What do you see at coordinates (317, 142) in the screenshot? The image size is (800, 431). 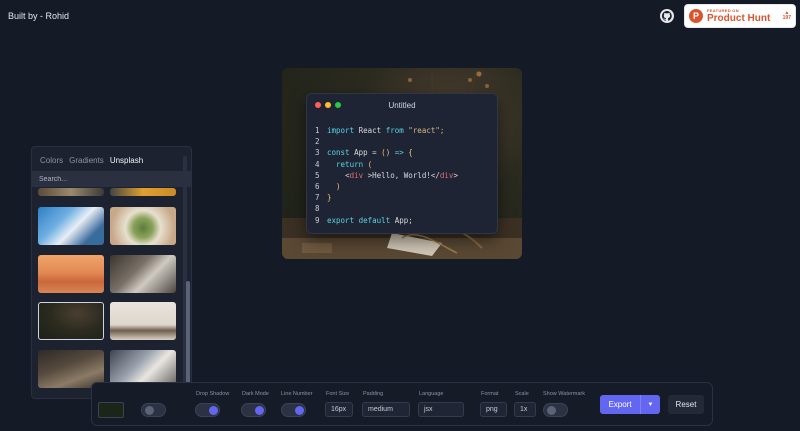 I see `line-number: 2` at bounding box center [317, 142].